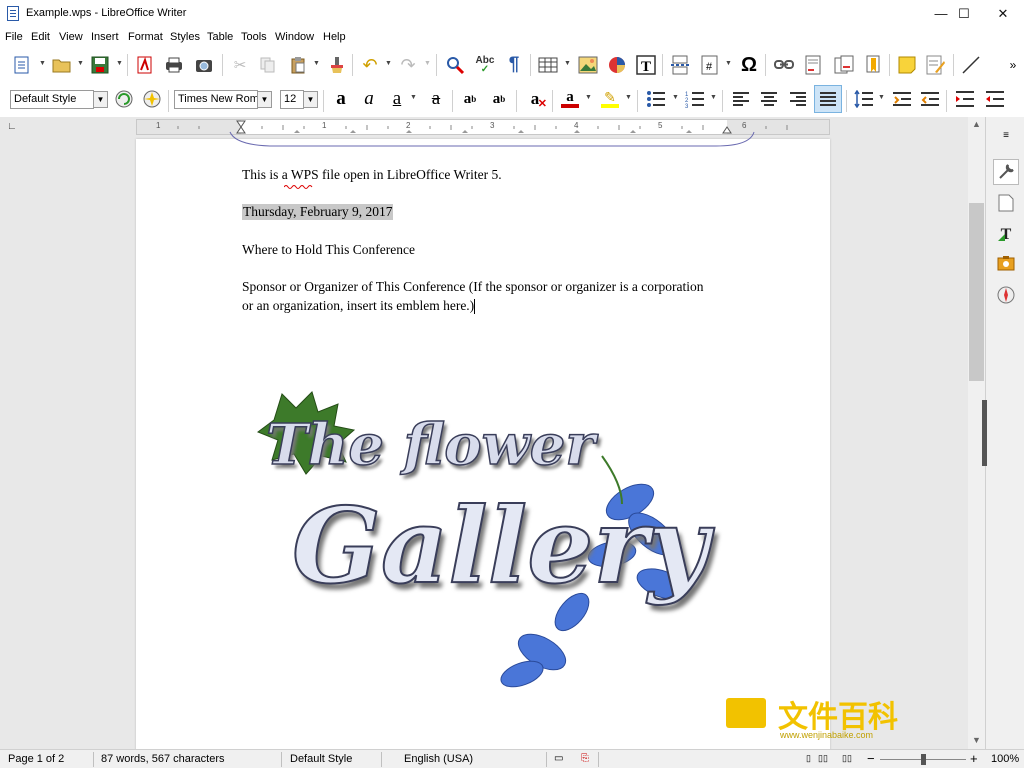  What do you see at coordinates (334, 37) in the screenshot?
I see `menu-help: Help` at bounding box center [334, 37].